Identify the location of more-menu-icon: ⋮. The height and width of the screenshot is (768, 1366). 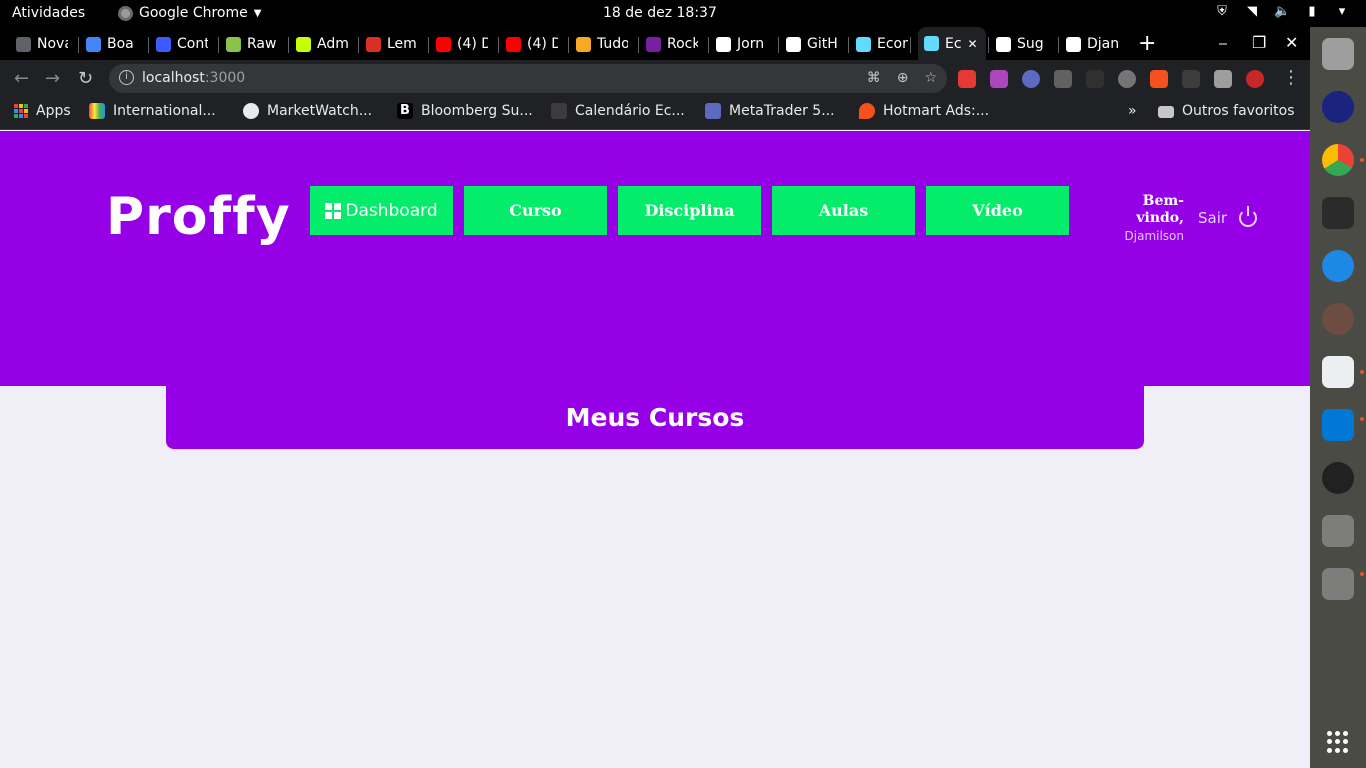
(1291, 77).